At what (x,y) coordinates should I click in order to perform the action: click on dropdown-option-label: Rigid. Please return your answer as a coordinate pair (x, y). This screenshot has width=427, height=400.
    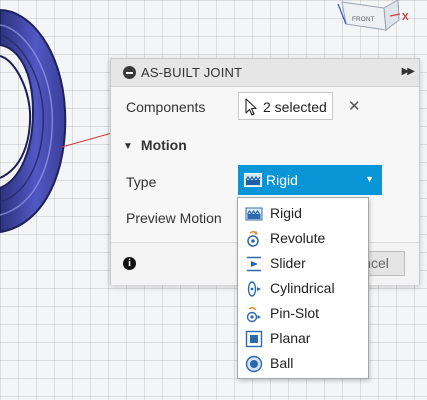
    Looking at the image, I should click on (286, 213).